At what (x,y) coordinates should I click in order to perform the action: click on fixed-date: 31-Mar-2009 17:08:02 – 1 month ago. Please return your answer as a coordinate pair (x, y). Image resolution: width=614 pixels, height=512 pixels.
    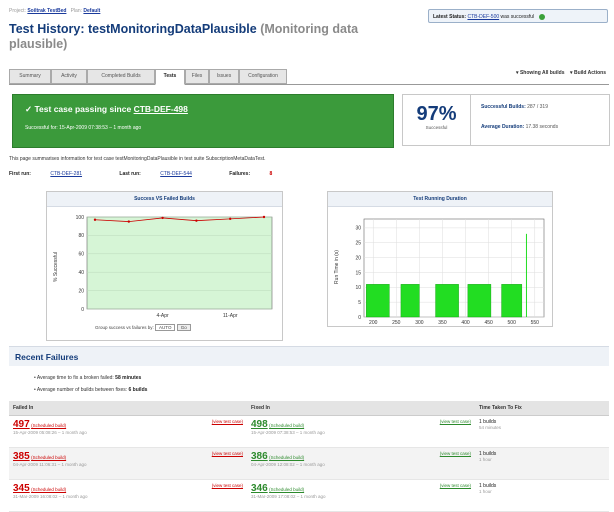
    Looking at the image, I should click on (288, 496).